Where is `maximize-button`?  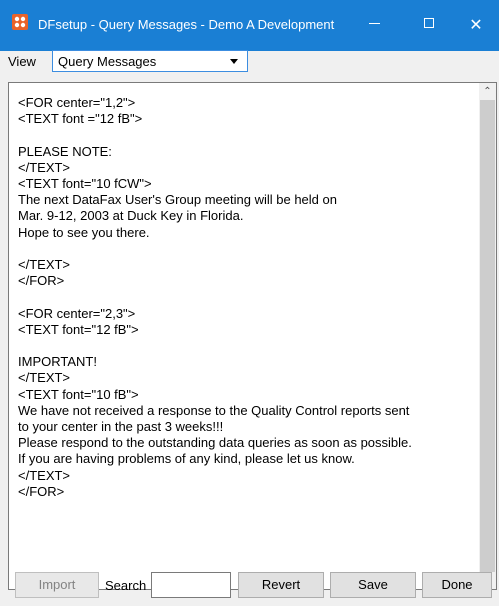
maximize-button is located at coordinates (429, 25).